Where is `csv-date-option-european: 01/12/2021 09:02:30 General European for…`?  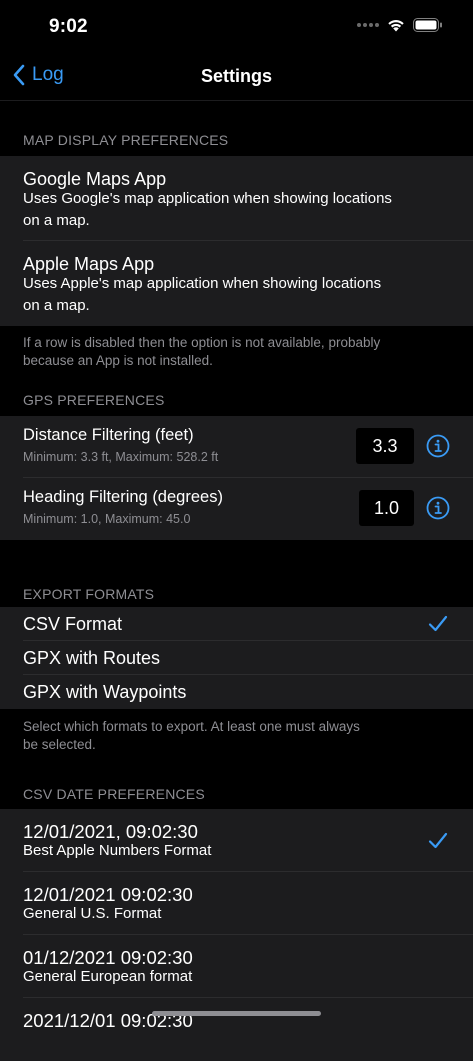 csv-date-option-european: 01/12/2021 09:02:30 General European for… is located at coordinates (236, 966).